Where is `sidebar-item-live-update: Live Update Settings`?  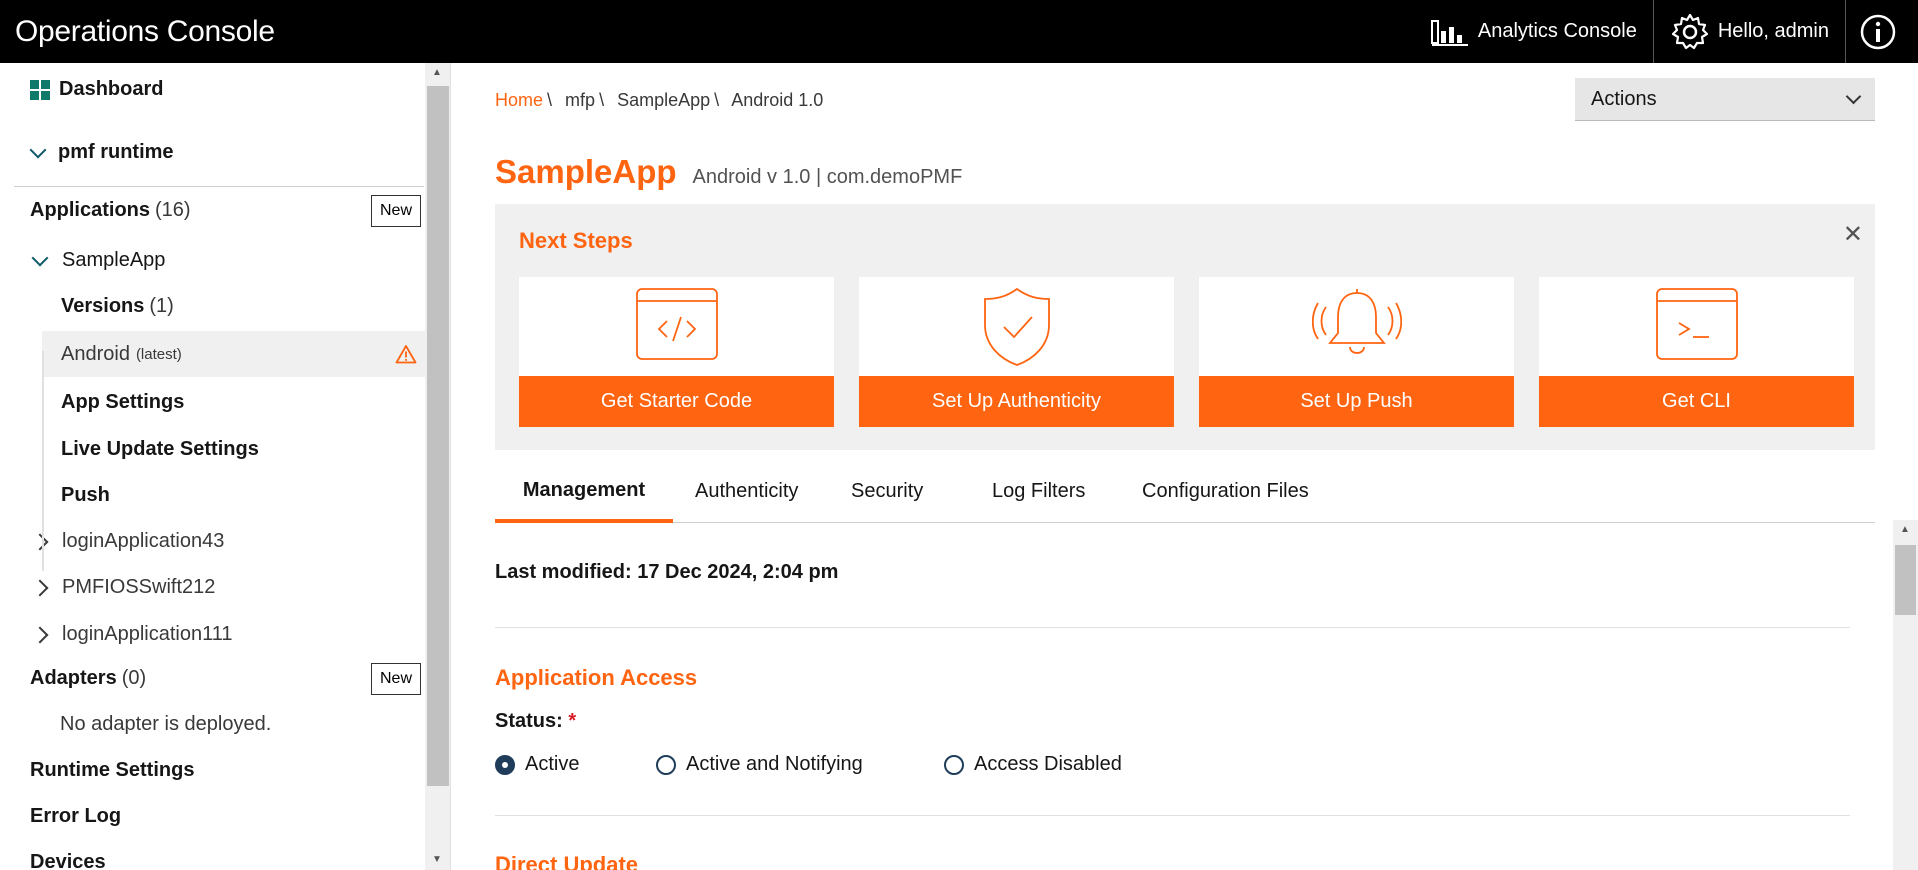
sidebar-item-live-update: Live Update Settings is located at coordinates (243, 449).